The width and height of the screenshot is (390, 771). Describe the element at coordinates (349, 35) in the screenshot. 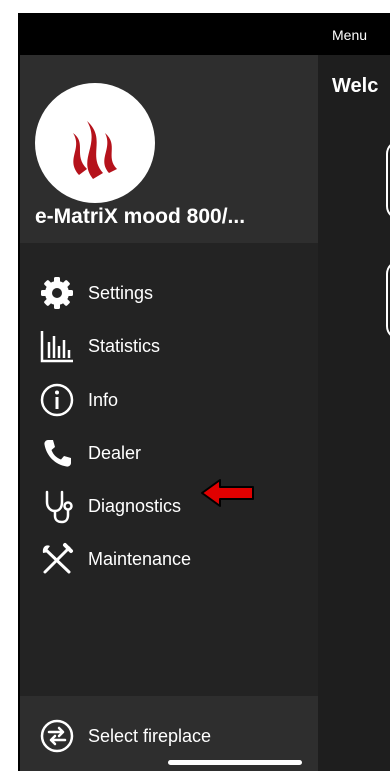

I see `menu-button: Menu` at that location.